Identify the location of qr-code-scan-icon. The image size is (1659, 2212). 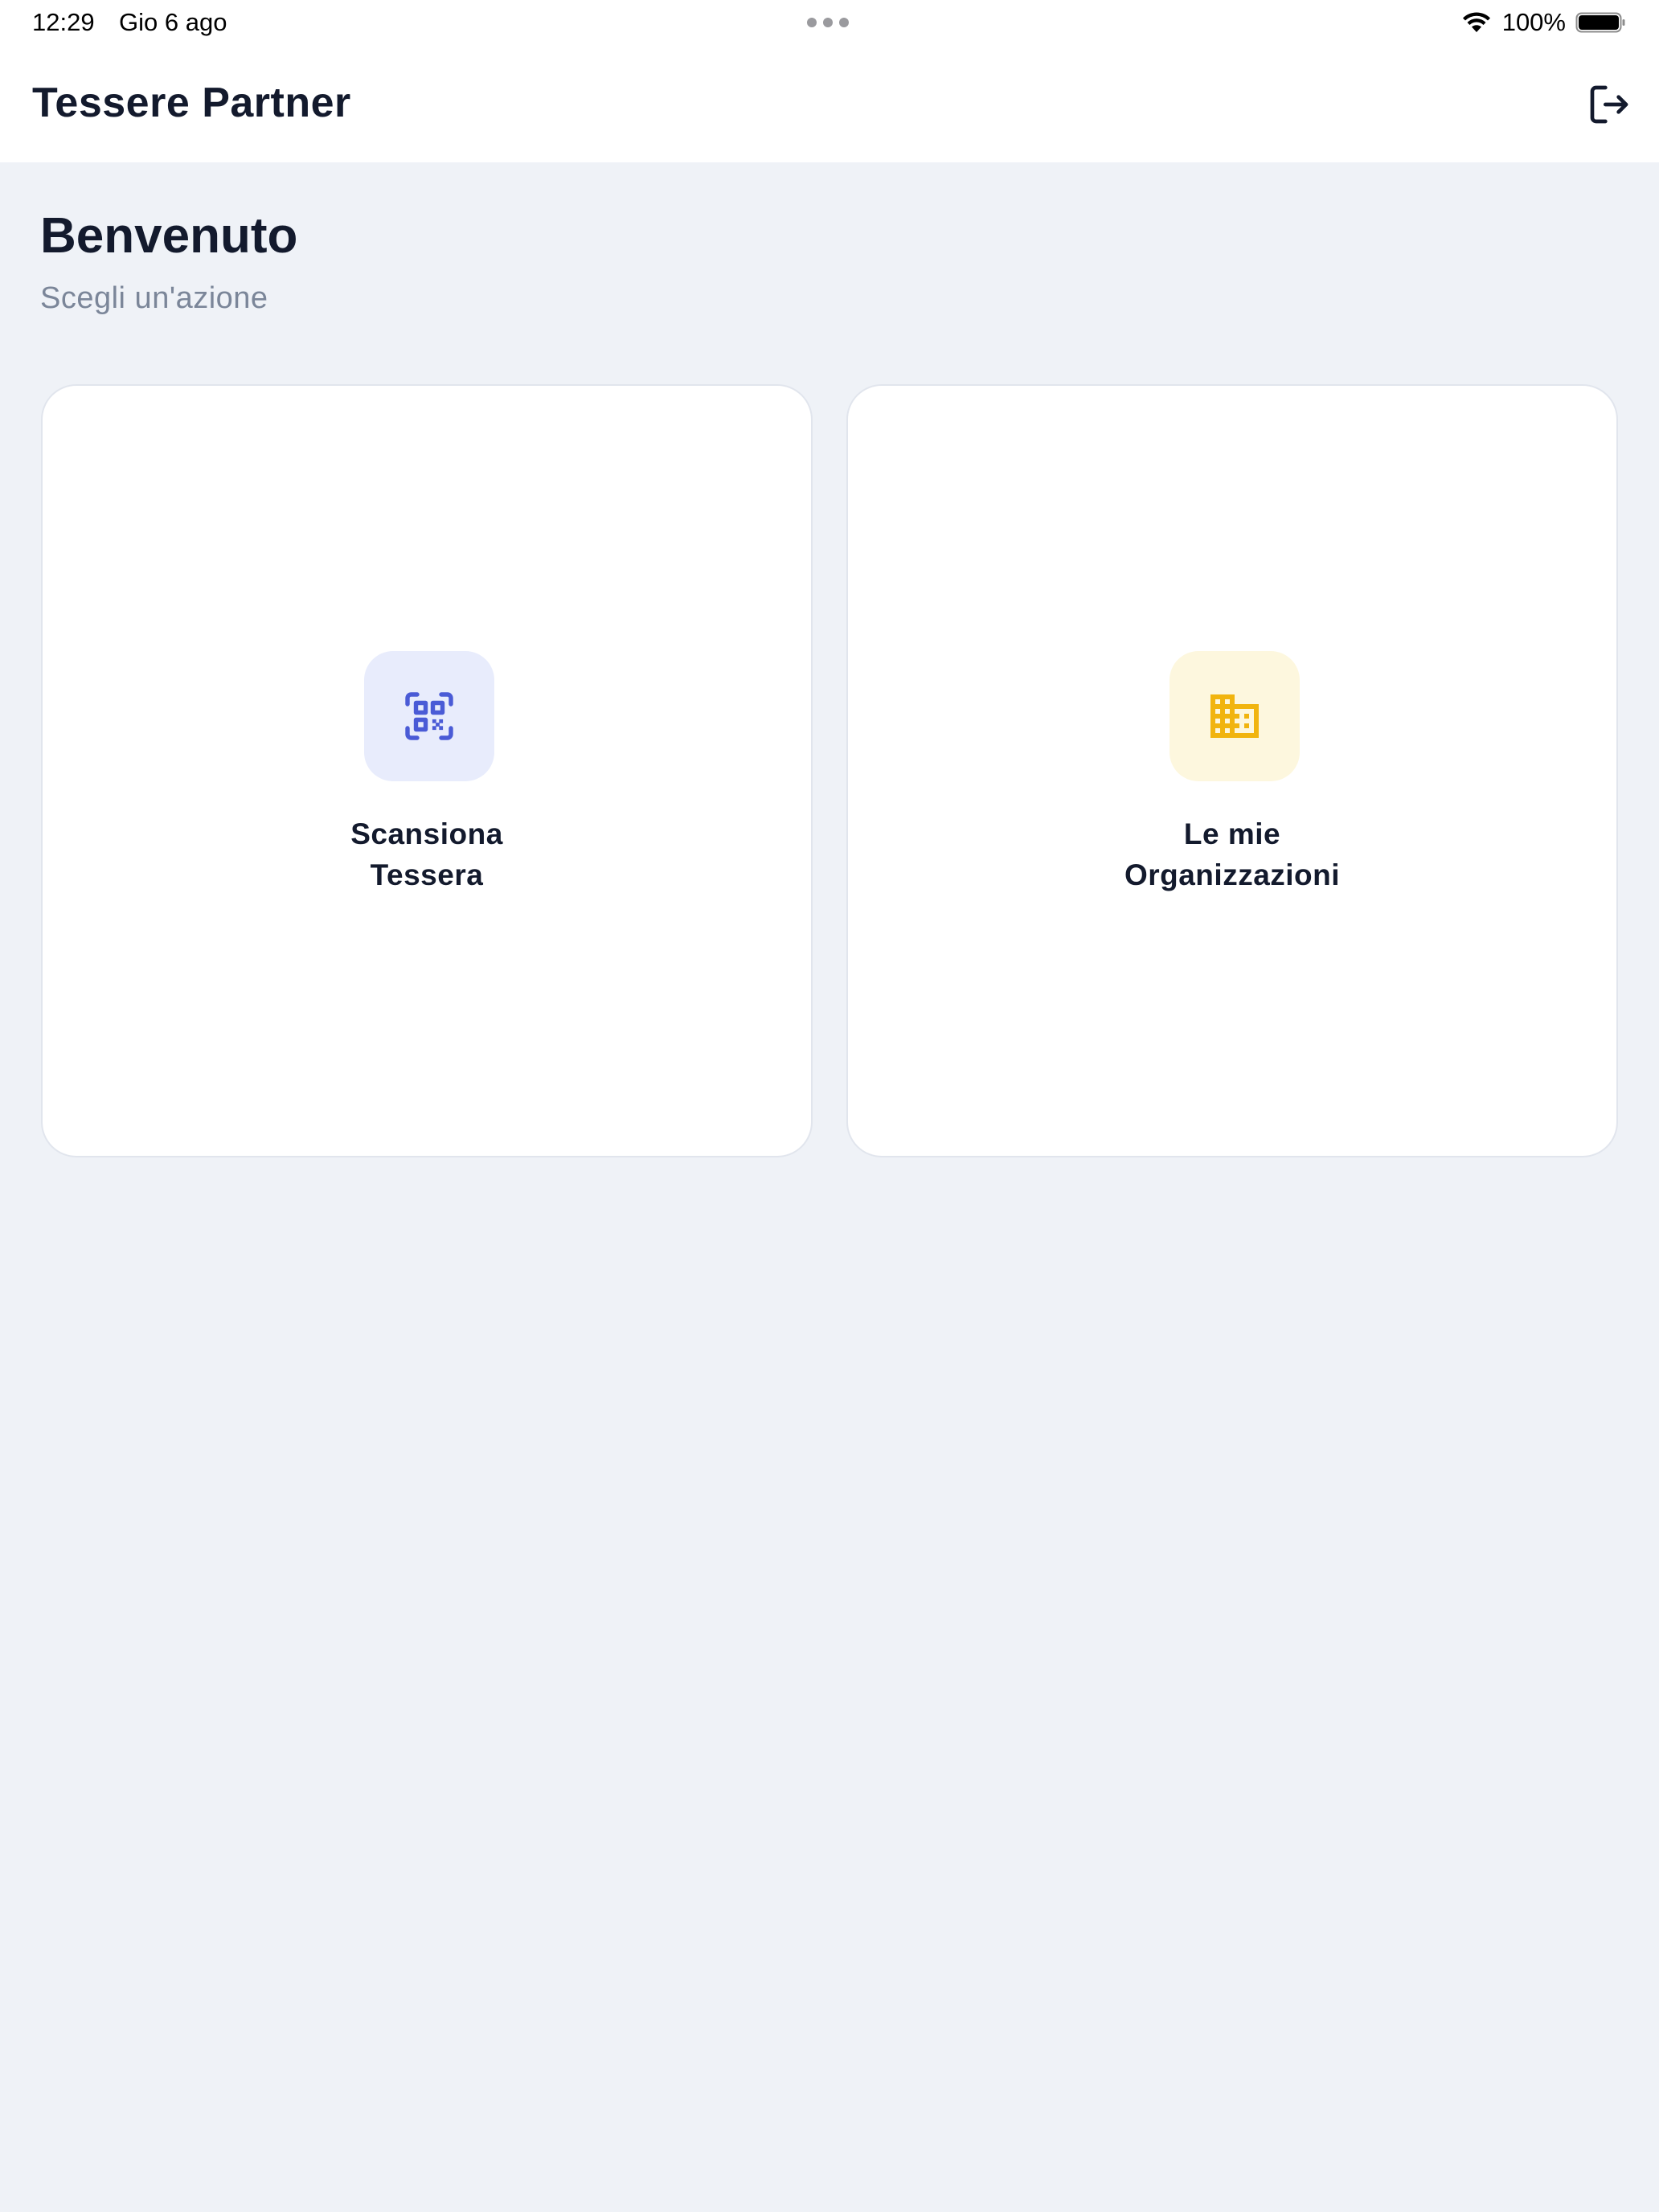
(429, 716).